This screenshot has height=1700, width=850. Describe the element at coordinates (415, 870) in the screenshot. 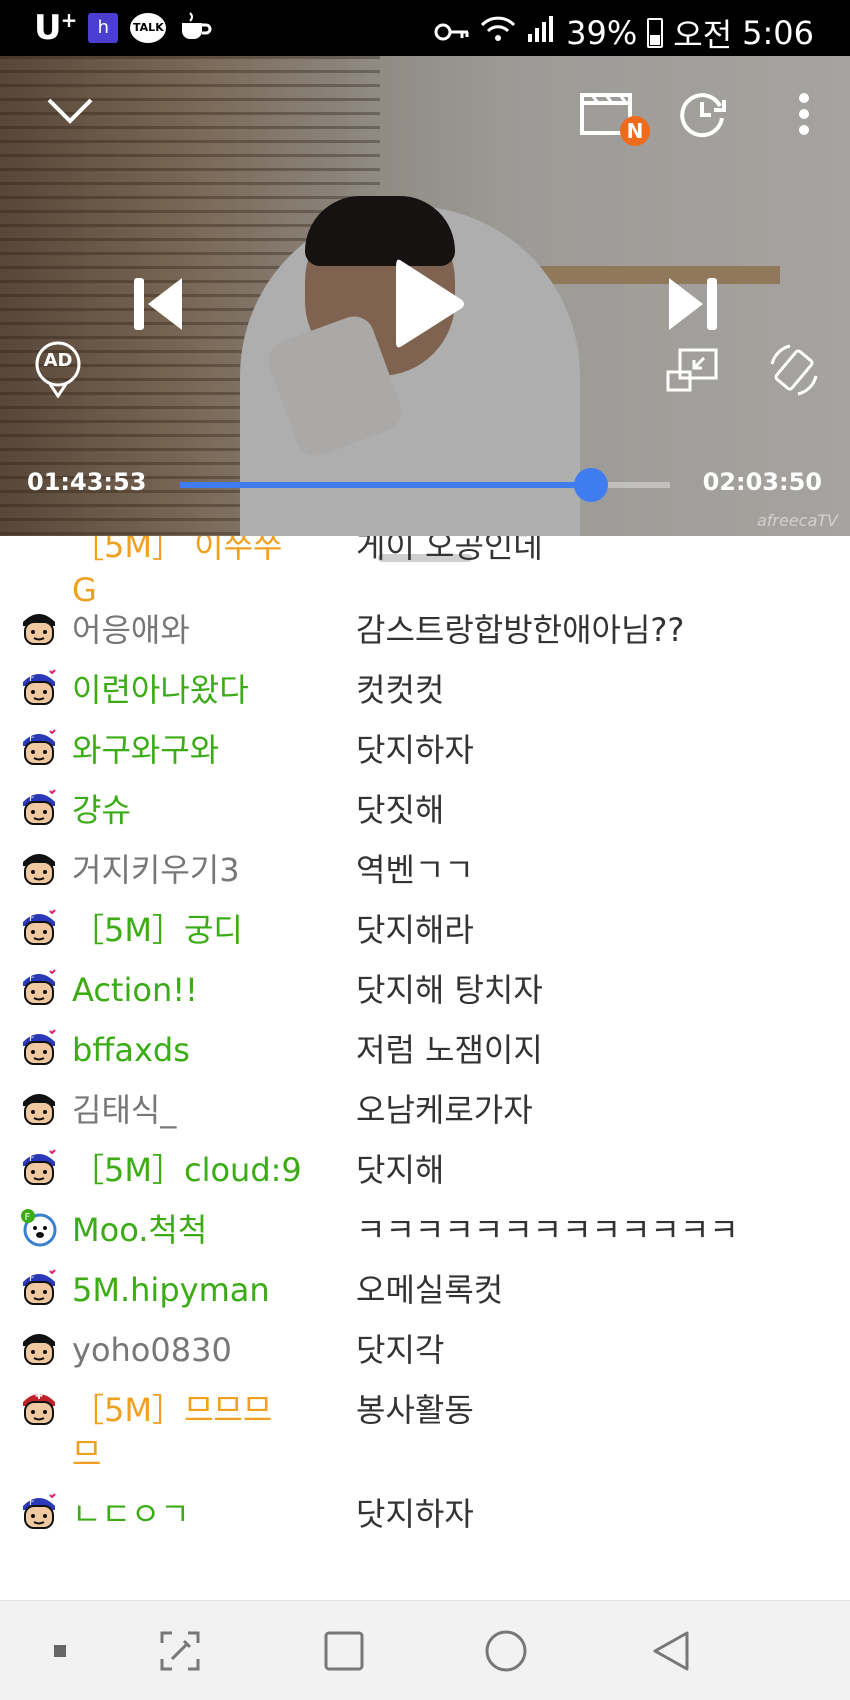

I see `chat-message: 역벤ㄱㄱ` at that location.